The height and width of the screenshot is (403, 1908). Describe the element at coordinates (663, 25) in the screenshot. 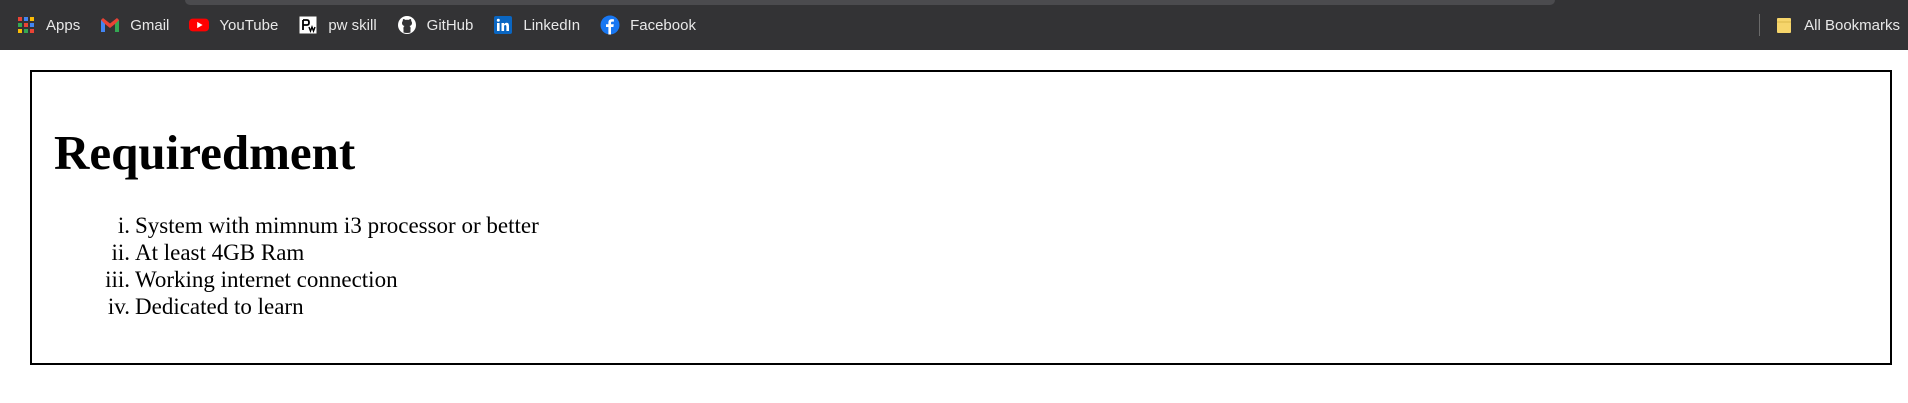

I see `bookmark-label: Facebook` at that location.